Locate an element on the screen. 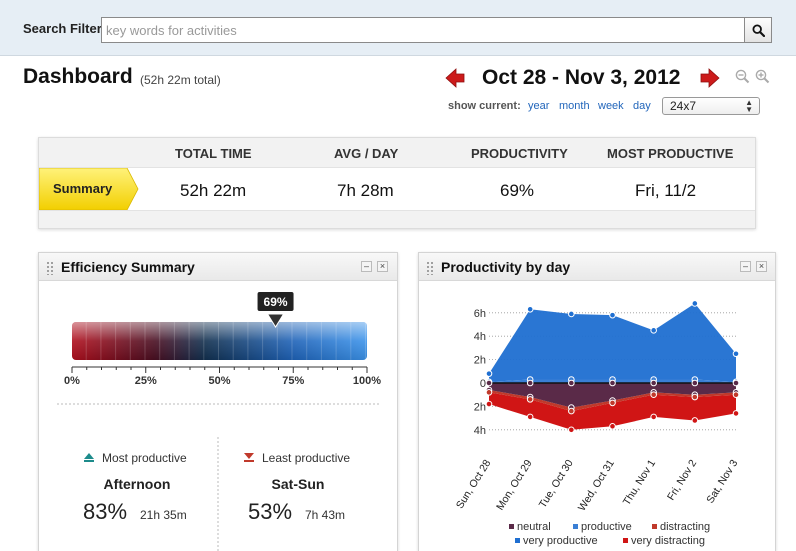  legend-item: distracting is located at coordinates (681, 527).